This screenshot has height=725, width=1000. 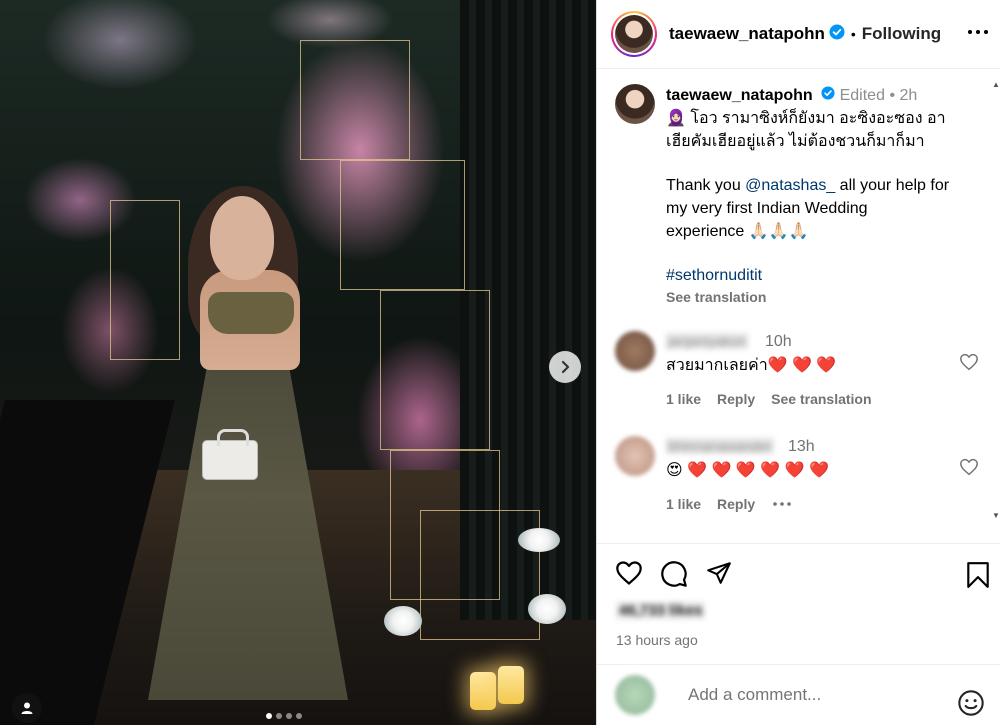 I want to click on post-actions: 46,733 likes 13 hours ago, so click(x=798, y=603).